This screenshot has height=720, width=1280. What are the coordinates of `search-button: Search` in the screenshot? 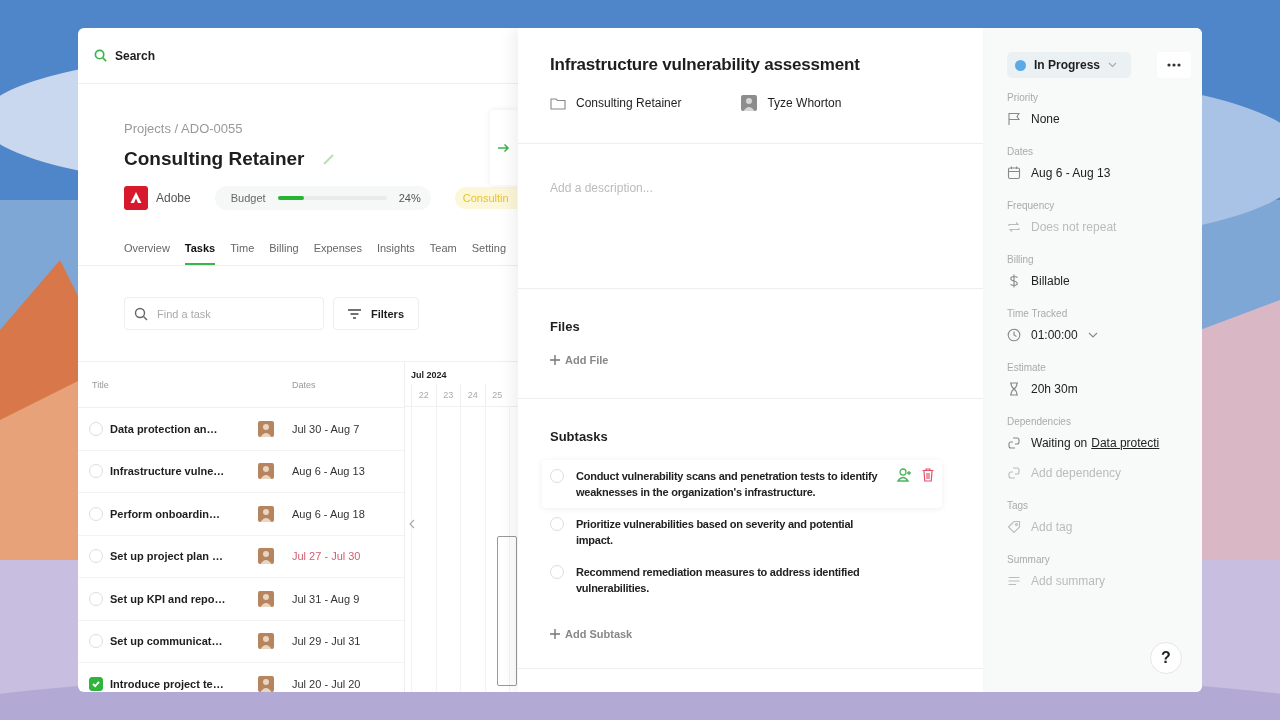 It's located at (125, 55).